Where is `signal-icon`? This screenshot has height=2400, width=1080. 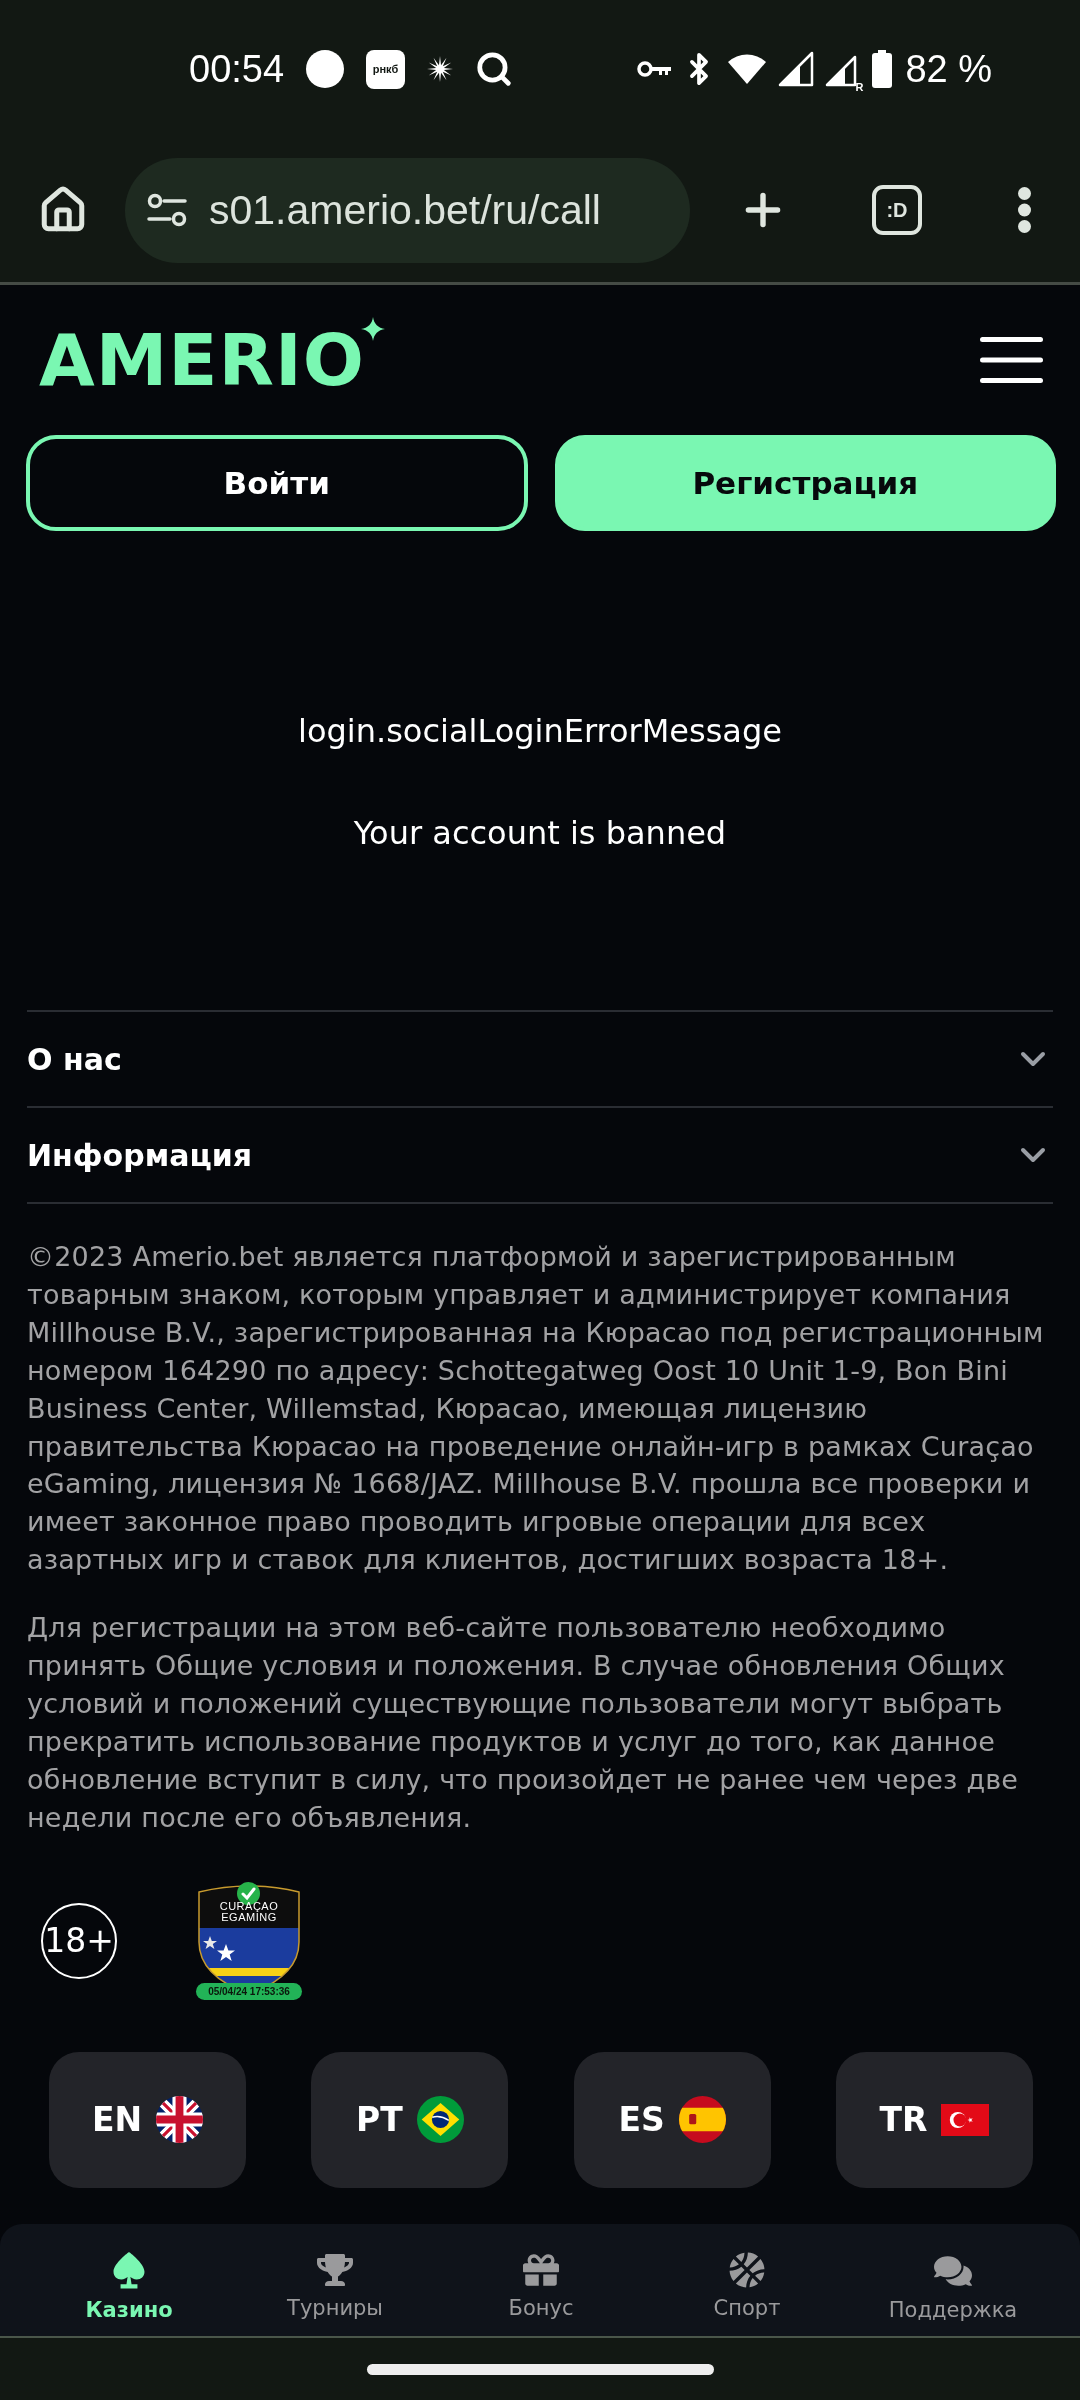 signal-icon is located at coordinates (796, 69).